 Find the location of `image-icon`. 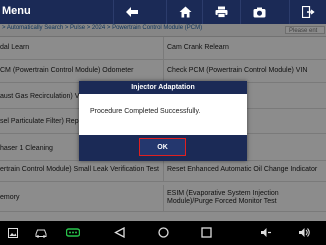

image-icon is located at coordinates (13, 233).